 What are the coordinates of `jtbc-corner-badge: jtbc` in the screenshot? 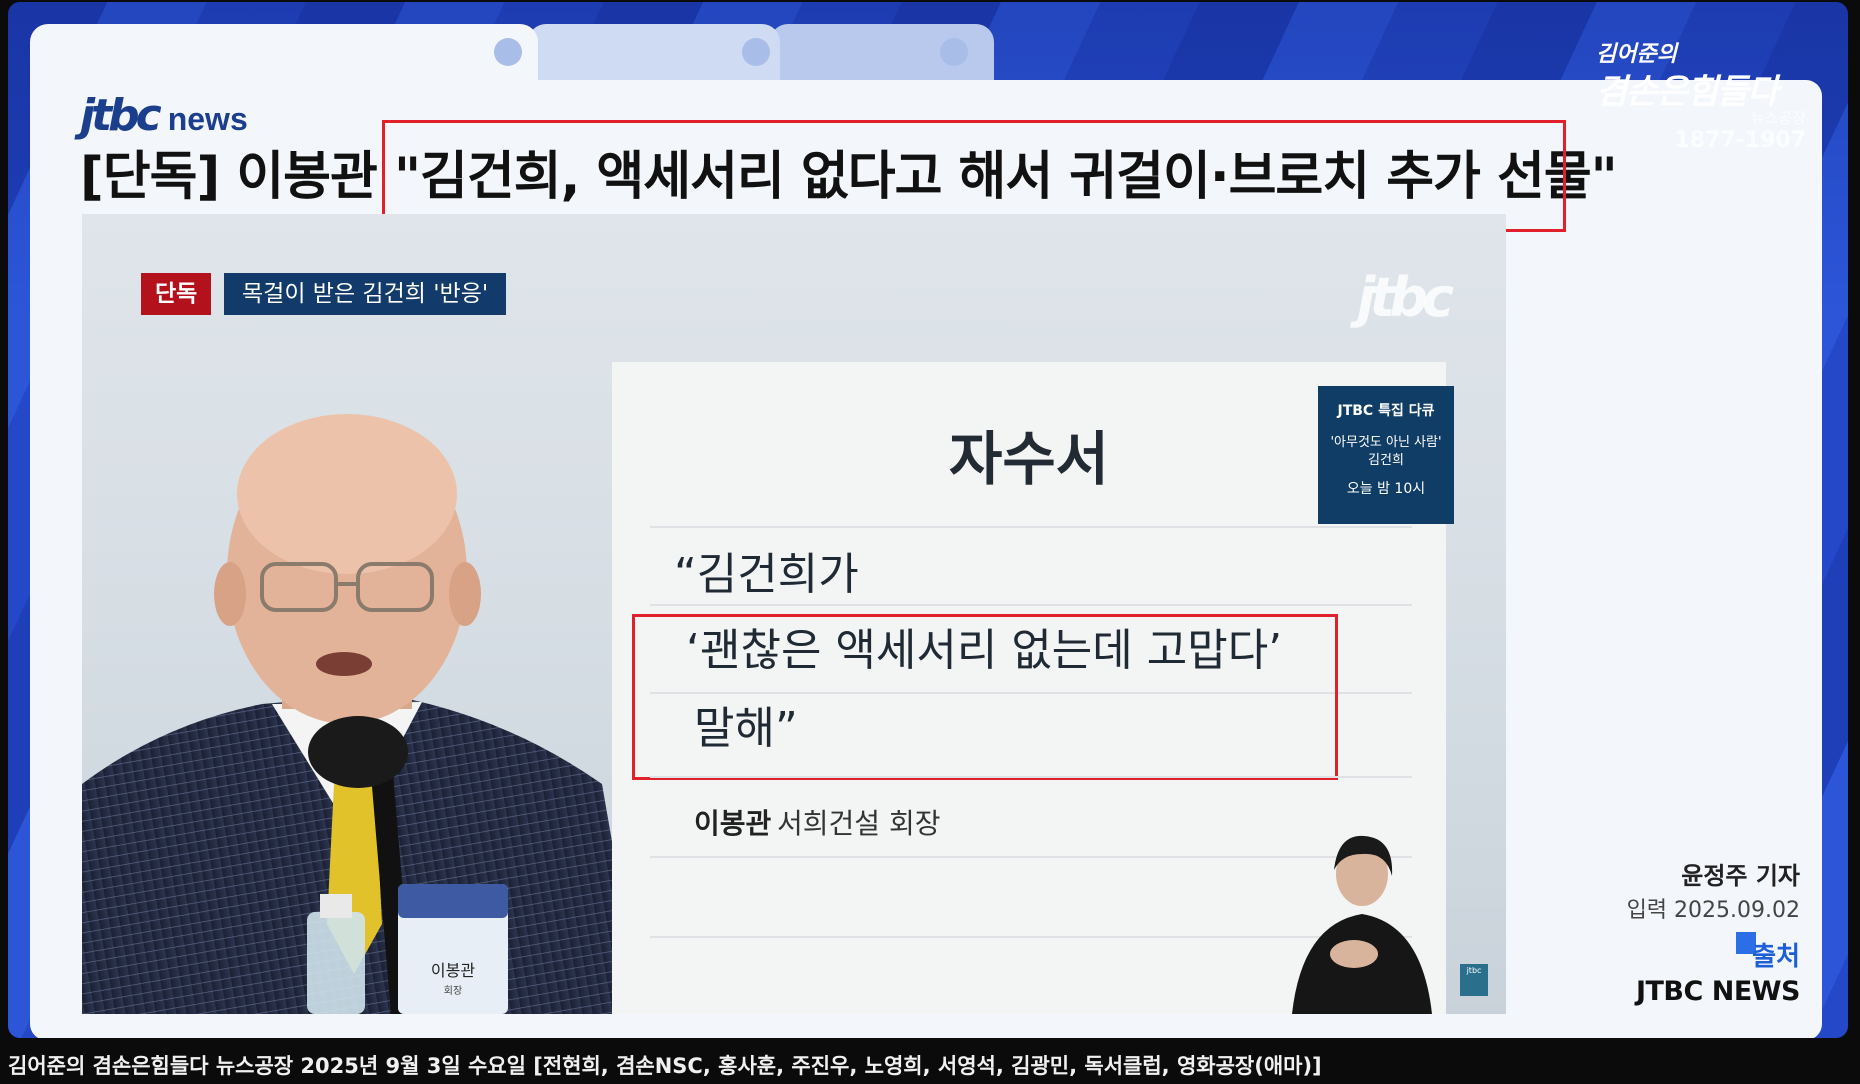 It's located at (1474, 980).